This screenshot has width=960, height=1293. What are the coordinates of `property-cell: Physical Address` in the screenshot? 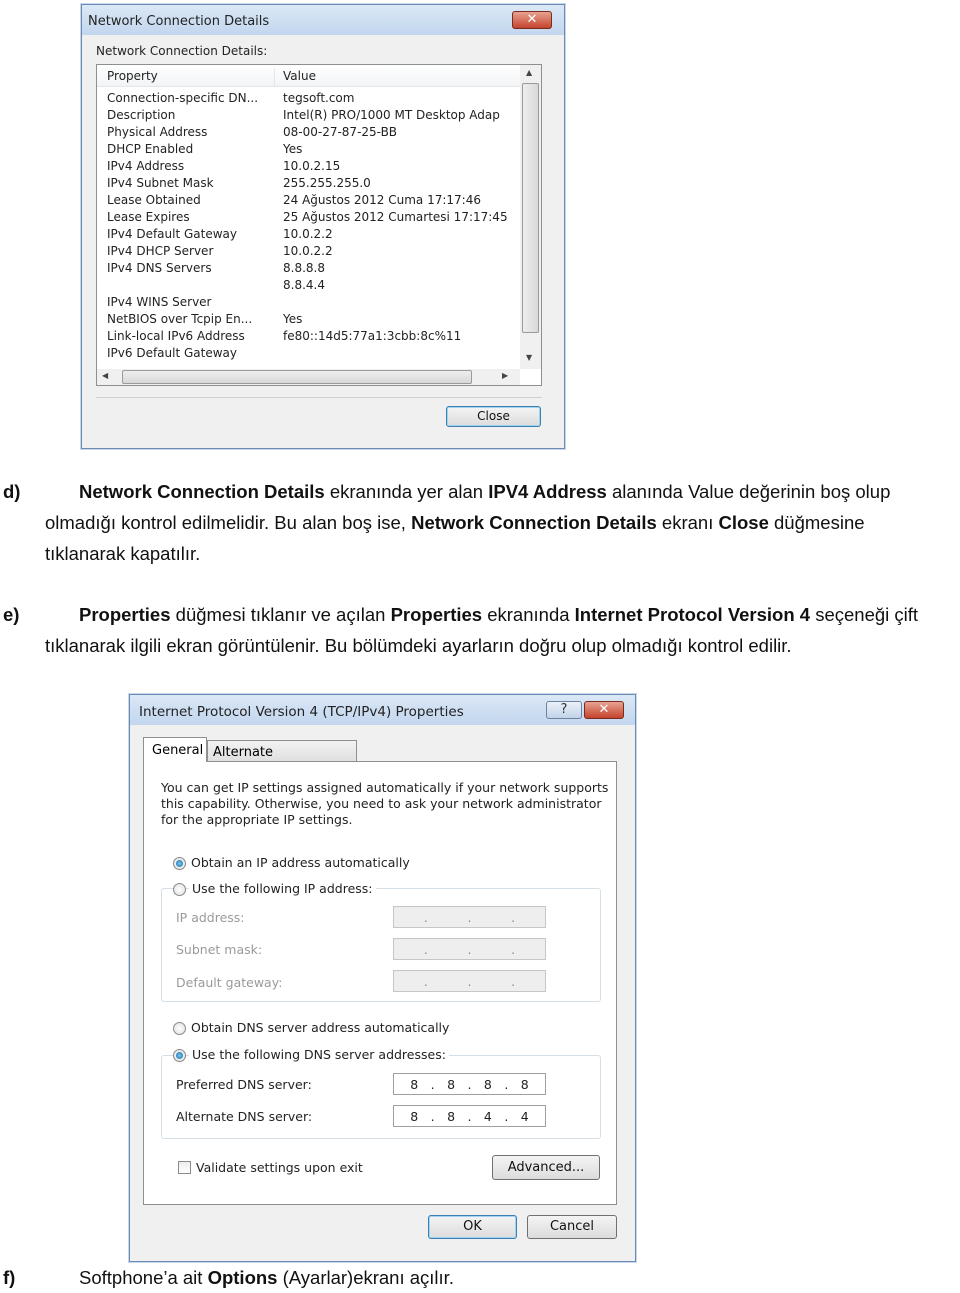 It's located at (157, 132).